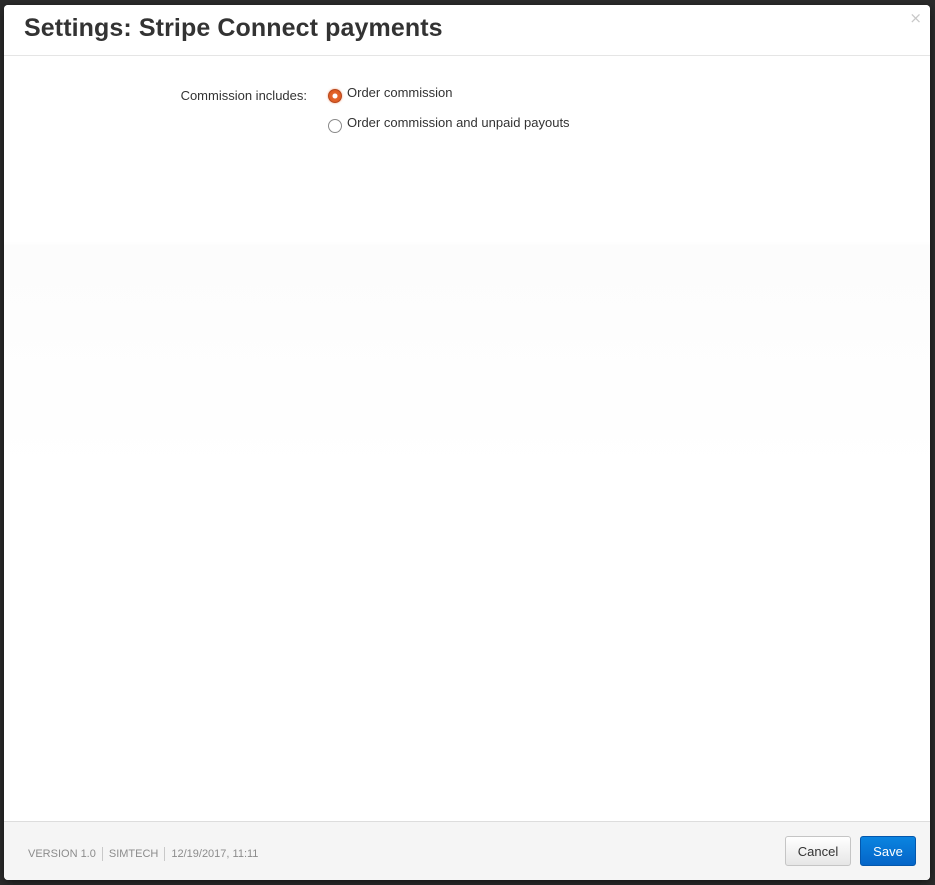 This screenshot has width=935, height=885. What do you see at coordinates (458, 123) in the screenshot?
I see `radio-label-order-commission-unpaid-payouts: Order commission and unpaid payouts` at bounding box center [458, 123].